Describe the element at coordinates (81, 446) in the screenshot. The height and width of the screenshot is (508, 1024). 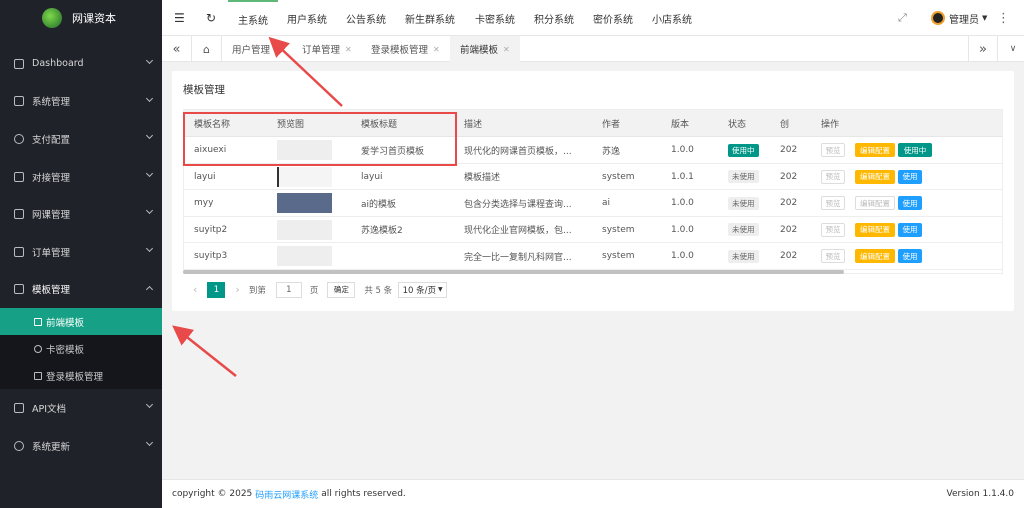
I see `sidebar-item-update: 系统更新` at that location.